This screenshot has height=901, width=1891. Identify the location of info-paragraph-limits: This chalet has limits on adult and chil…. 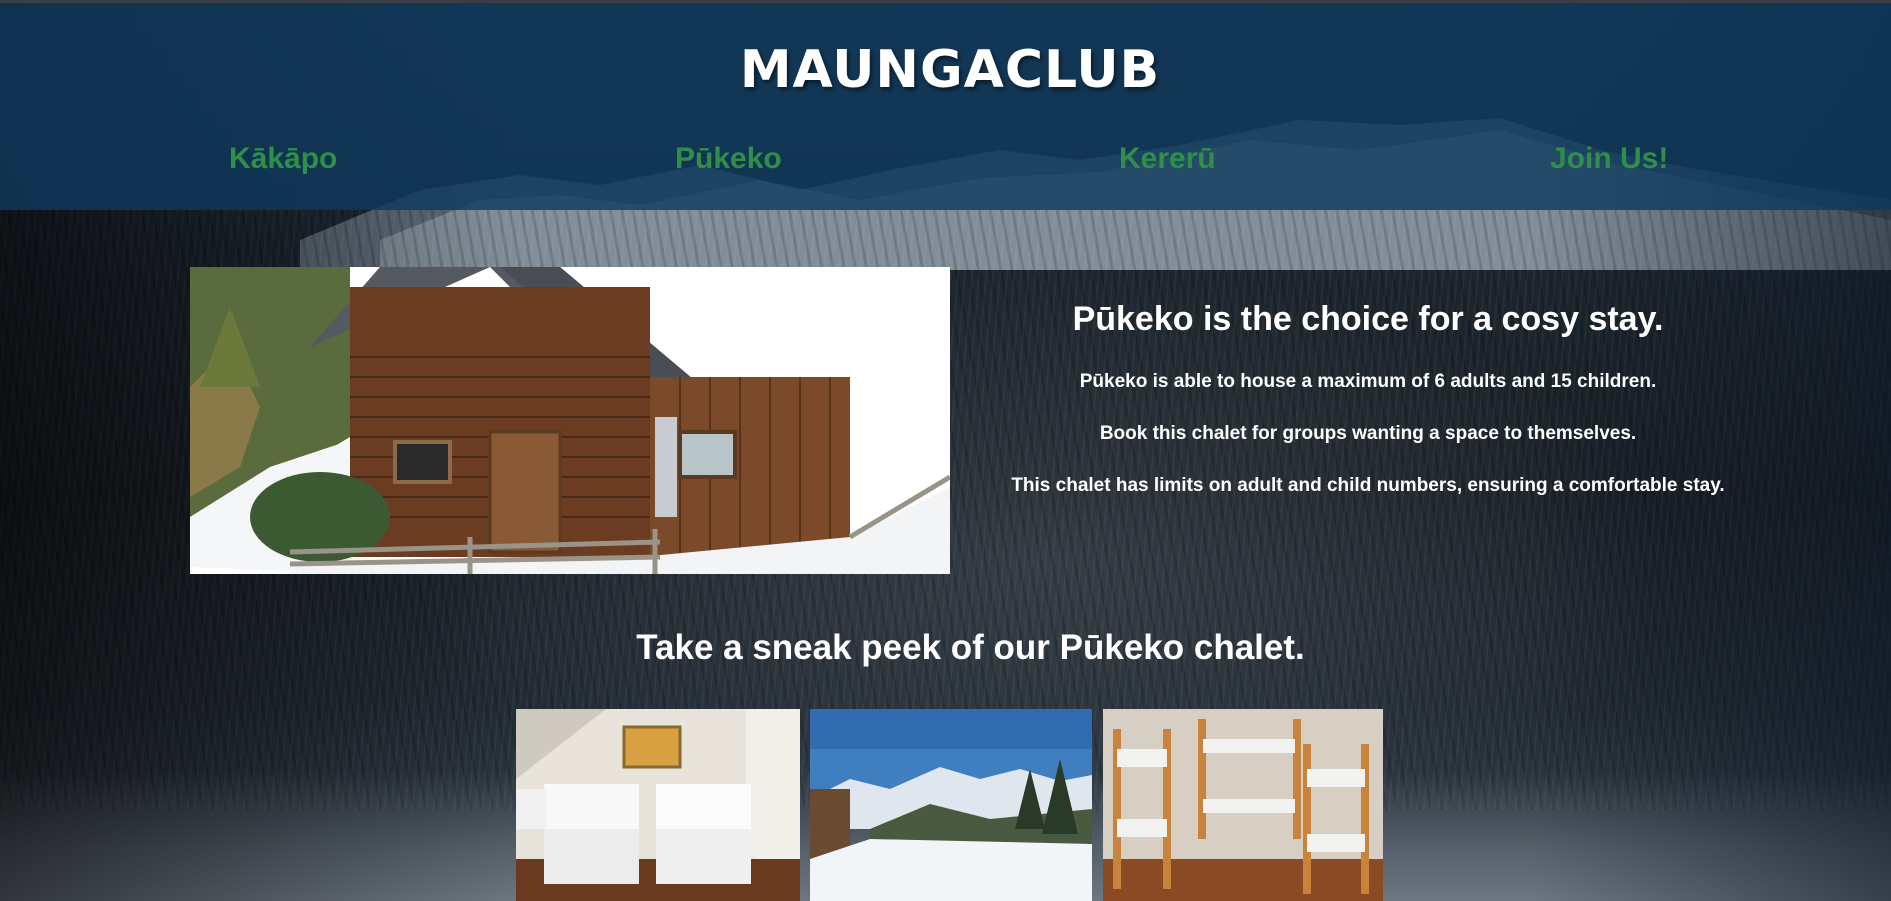
(1368, 485).